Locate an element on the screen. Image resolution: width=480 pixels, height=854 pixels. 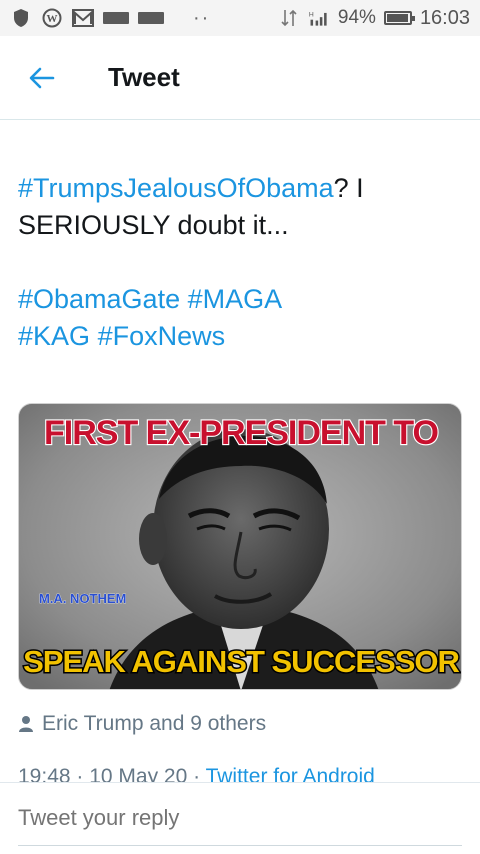
hashtag-link: #TrumpsJealousOfObama is located at coordinates (176, 188).